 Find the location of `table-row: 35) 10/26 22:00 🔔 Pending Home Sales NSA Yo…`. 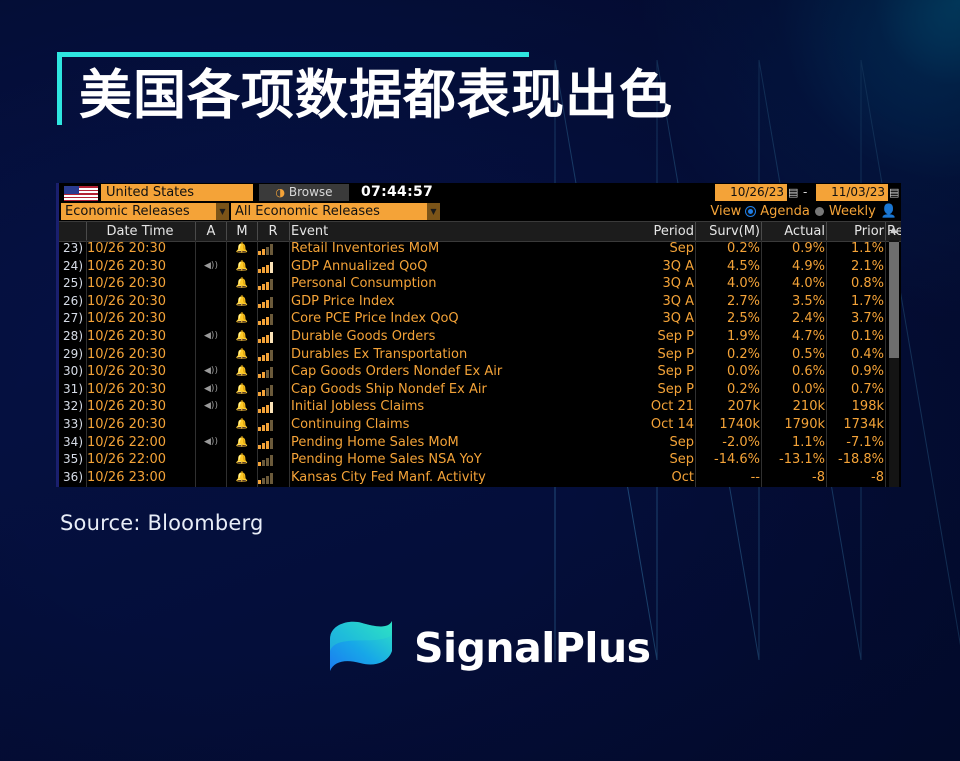

table-row: 35) 10/26 22:00 🔔 Pending Home Sales NSA Yo… is located at coordinates (480, 460).